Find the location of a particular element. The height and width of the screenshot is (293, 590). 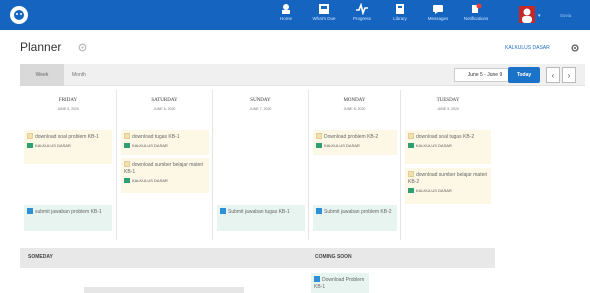

progress-icon is located at coordinates (362, 9).